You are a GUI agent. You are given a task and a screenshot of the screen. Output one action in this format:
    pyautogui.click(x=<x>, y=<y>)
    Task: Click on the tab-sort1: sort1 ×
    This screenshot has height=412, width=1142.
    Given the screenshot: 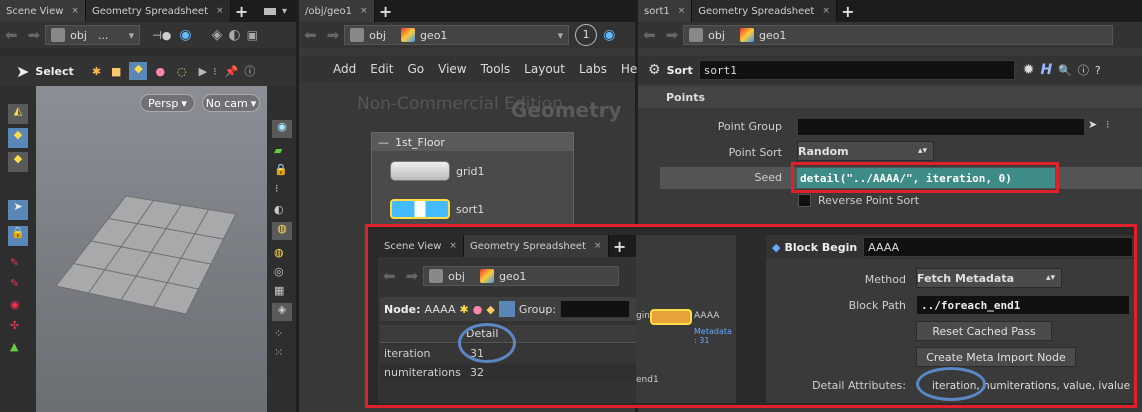 What is the action you would take?
    pyautogui.click(x=665, y=11)
    